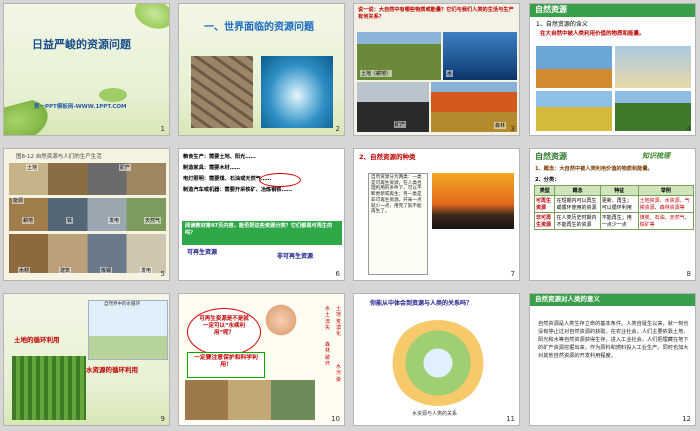  What do you see at coordinates (438, 363) in the screenshot?
I see `water-relation-diagram` at bounding box center [438, 363].